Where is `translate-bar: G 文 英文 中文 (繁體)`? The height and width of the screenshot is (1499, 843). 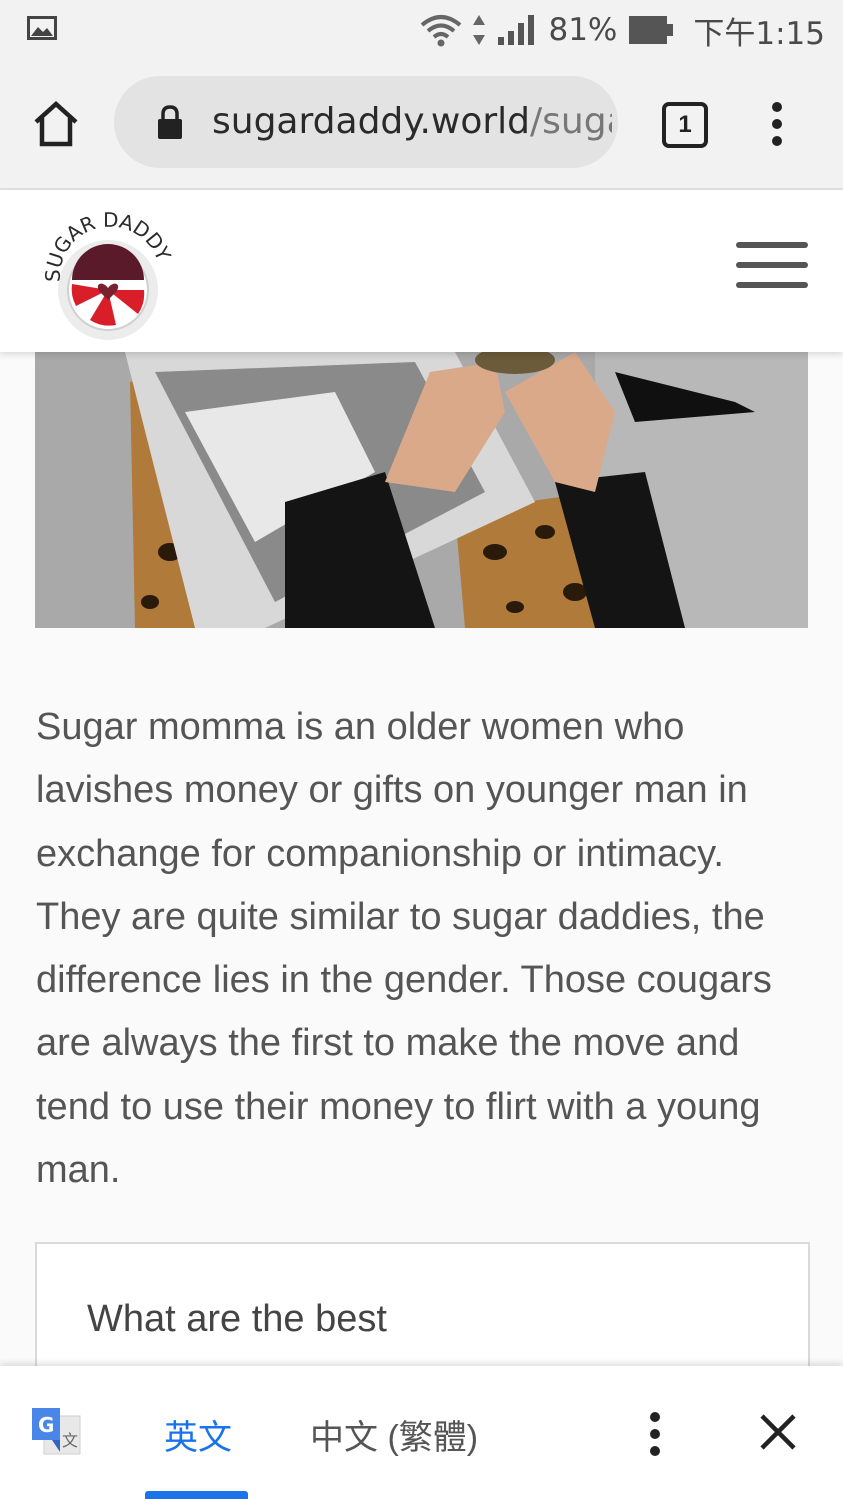
translate-bar: G 文 英文 中文 (繁體) is located at coordinates (421, 1432).